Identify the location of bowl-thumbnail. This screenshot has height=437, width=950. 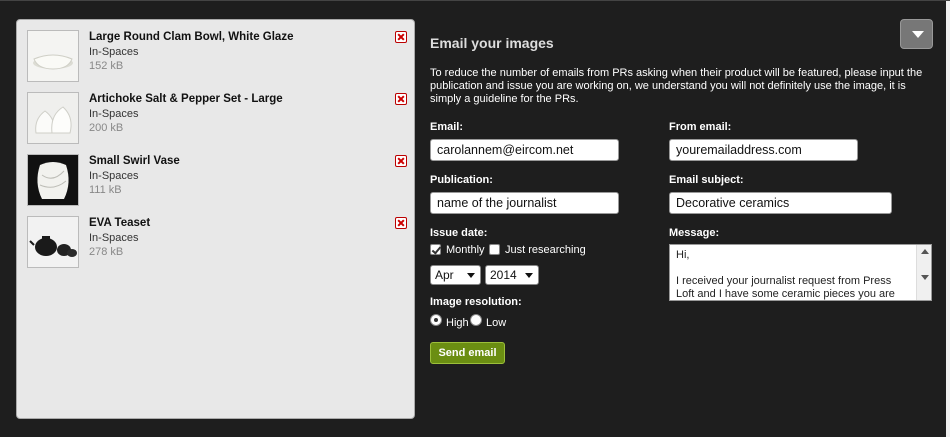
(53, 56).